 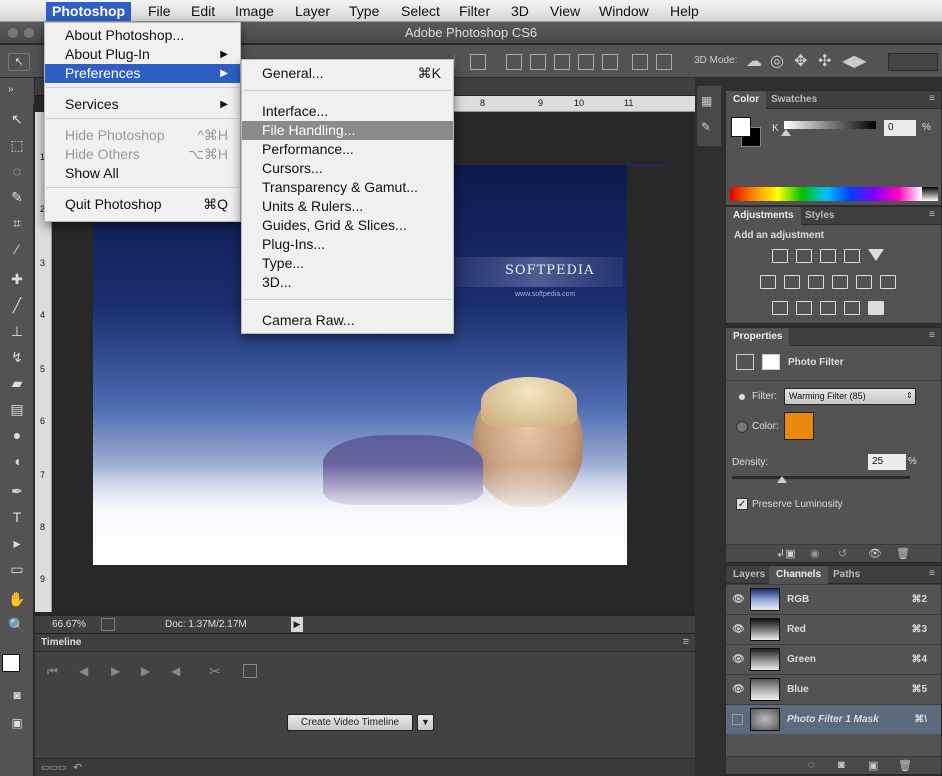 I want to click on menu-window: Window, so click(x=624, y=11).